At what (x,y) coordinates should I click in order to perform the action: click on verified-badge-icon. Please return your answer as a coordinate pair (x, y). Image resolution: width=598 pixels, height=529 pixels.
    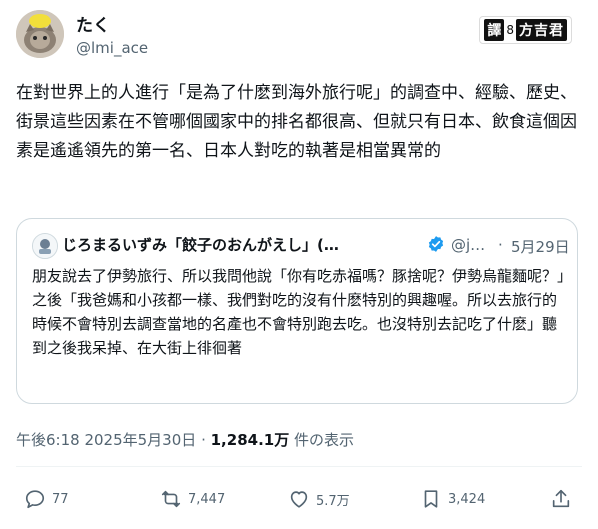
    Looking at the image, I should click on (436, 244).